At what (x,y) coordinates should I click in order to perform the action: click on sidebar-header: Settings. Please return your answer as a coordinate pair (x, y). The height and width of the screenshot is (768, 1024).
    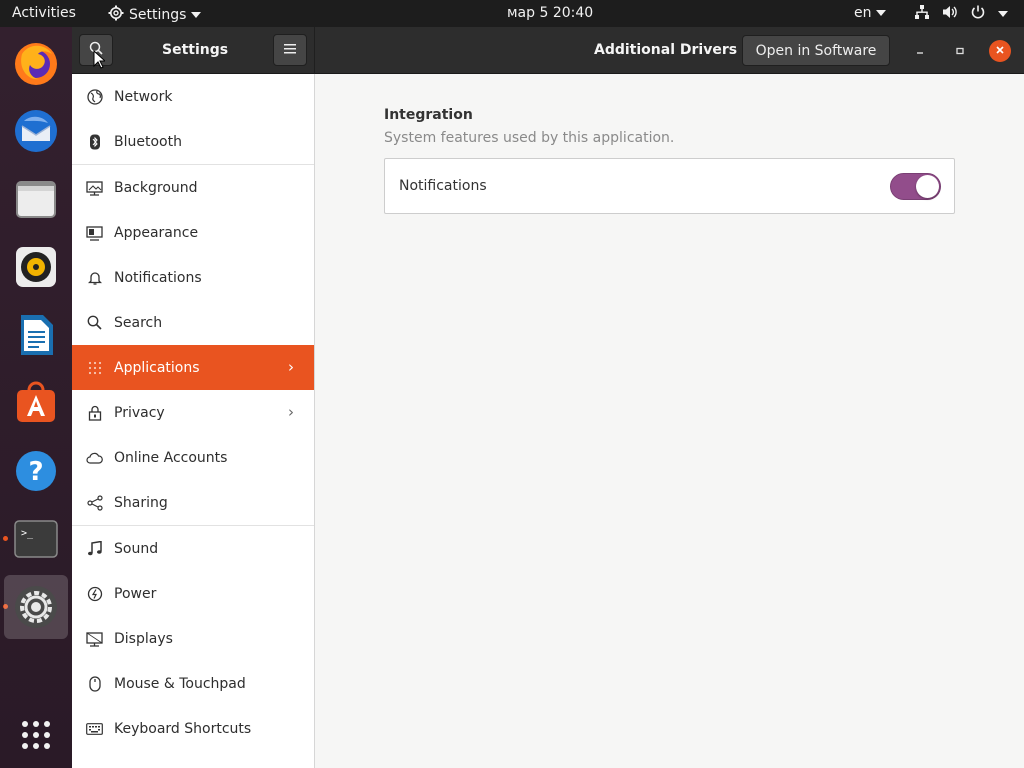
    Looking at the image, I should click on (193, 50).